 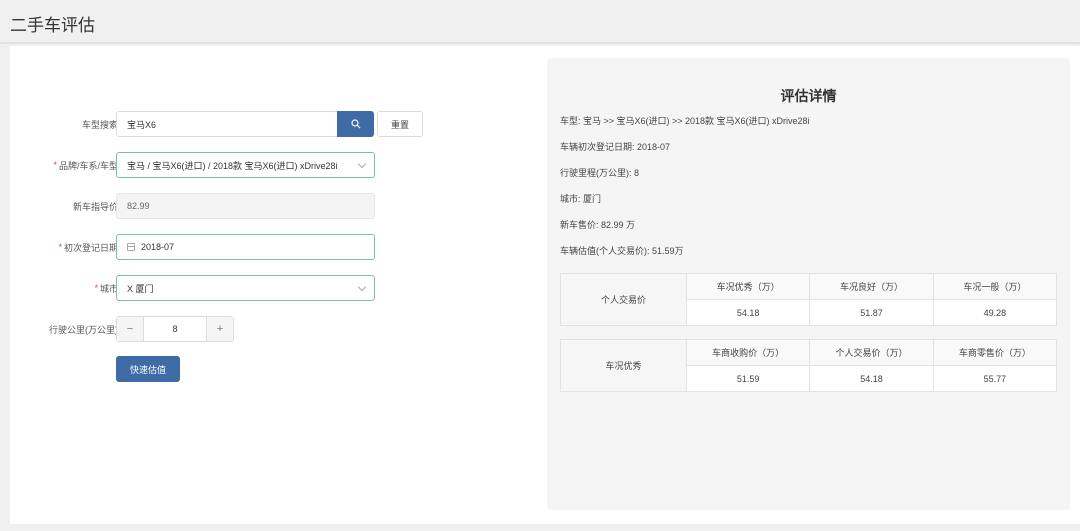 I want to click on search-icon, so click(x=355, y=124).